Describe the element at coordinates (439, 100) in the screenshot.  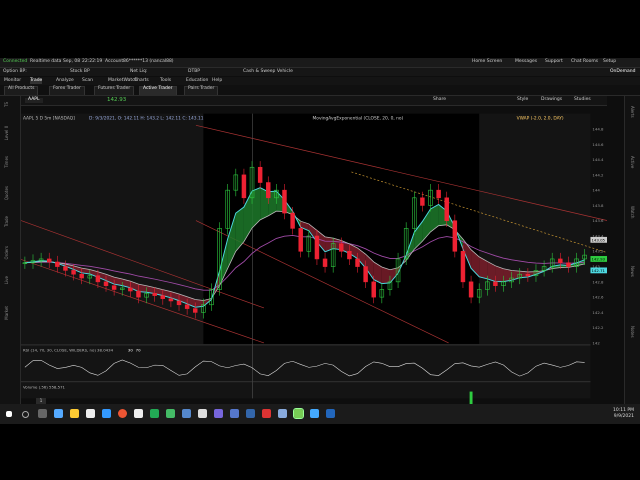
I see `share-button: Share` at that location.